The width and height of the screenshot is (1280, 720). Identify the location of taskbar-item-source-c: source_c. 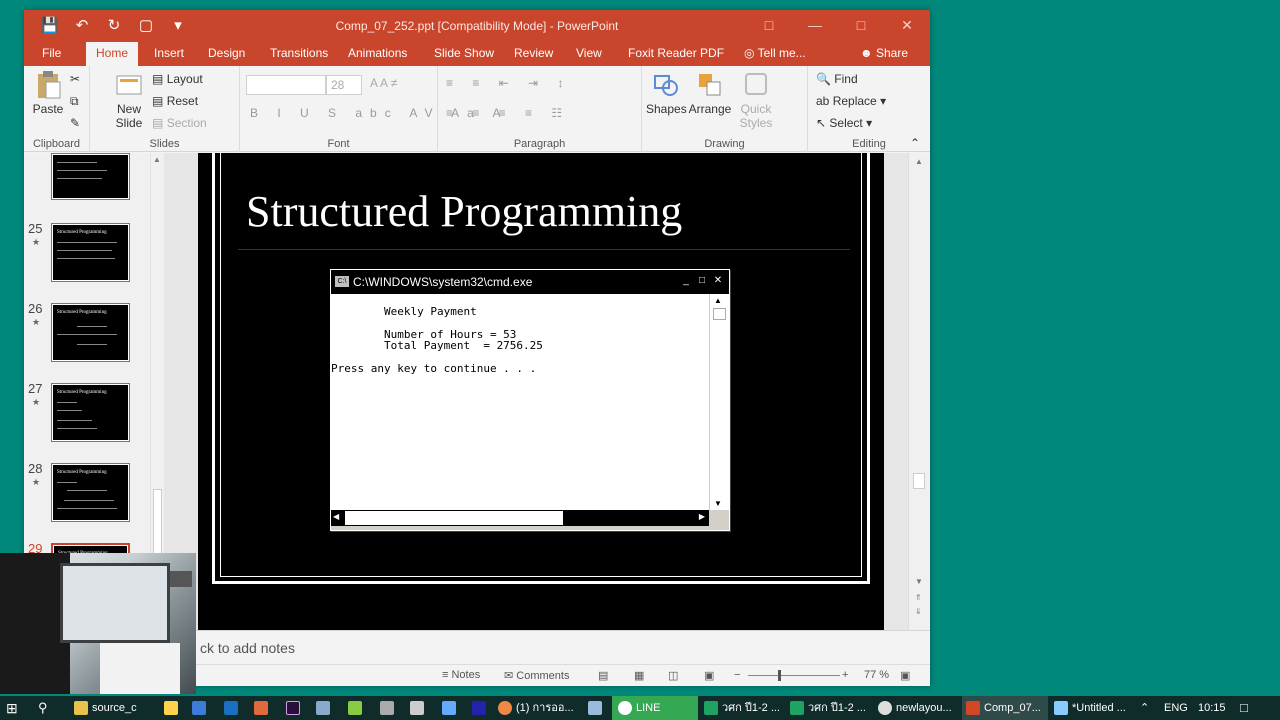
(115, 708).